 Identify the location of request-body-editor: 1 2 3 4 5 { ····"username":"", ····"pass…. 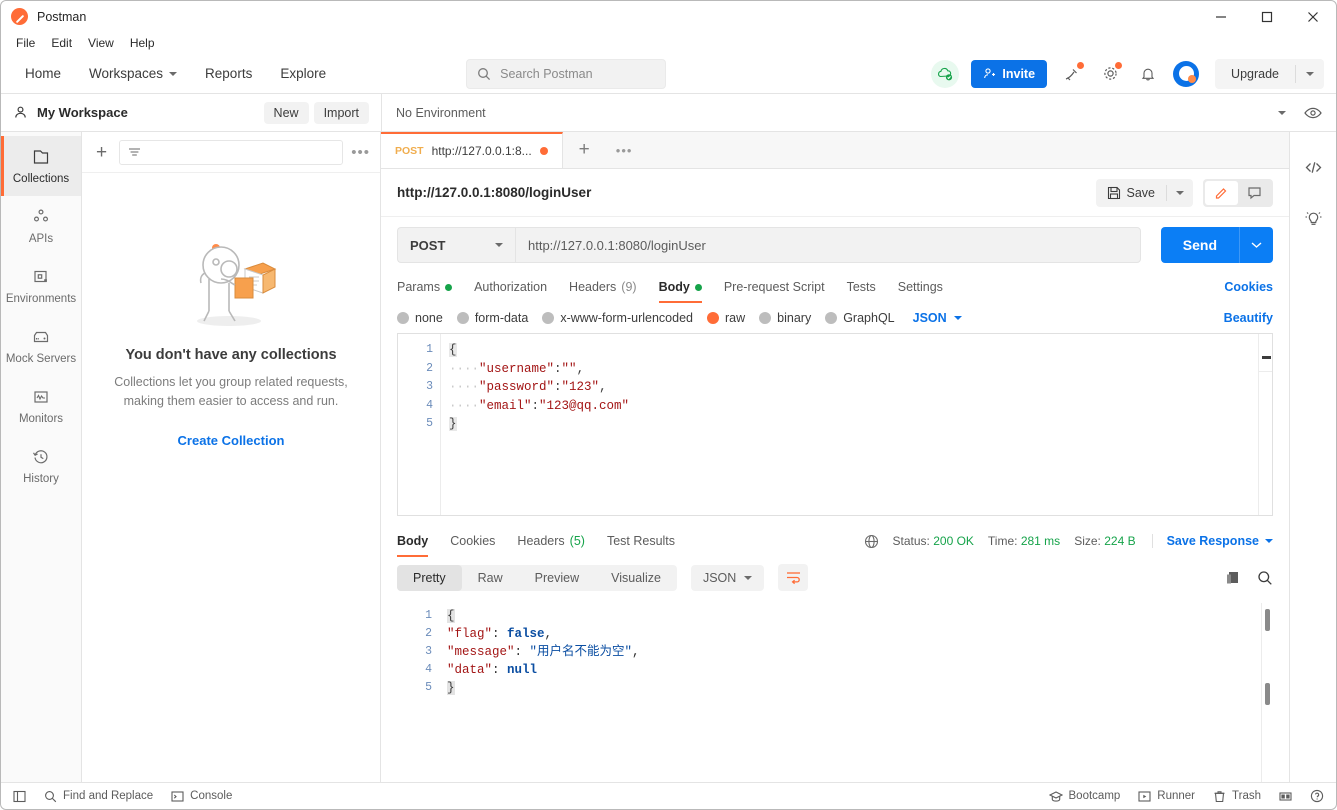
(835, 424).